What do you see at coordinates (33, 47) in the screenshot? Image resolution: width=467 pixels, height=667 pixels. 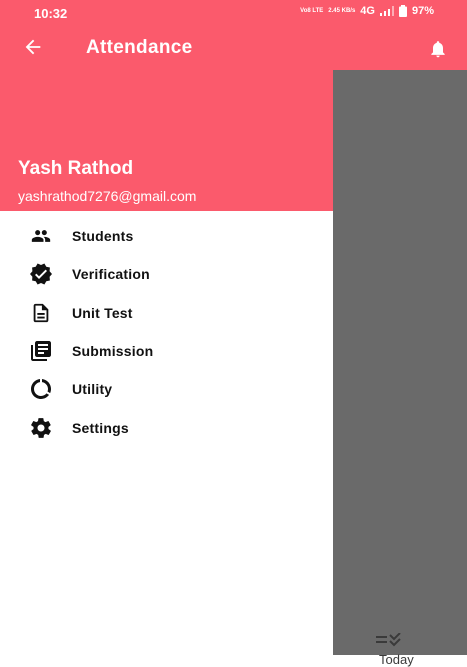 I see `arrow-left-icon` at bounding box center [33, 47].